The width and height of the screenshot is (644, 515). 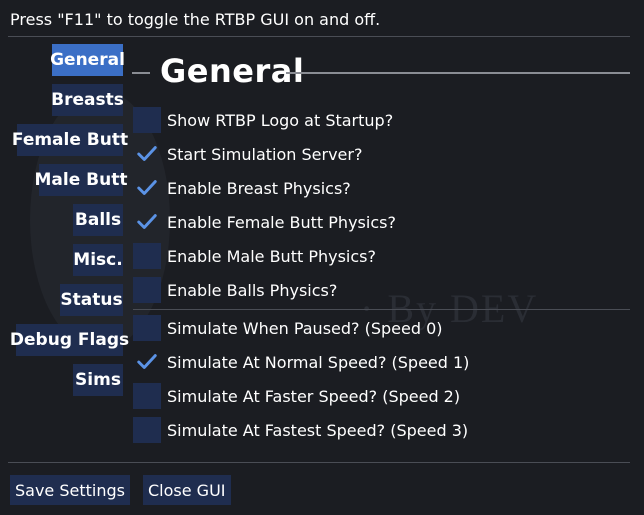 I want to click on option-female-butt-physics: Enable Female Butt Physics?, so click(x=264, y=222).